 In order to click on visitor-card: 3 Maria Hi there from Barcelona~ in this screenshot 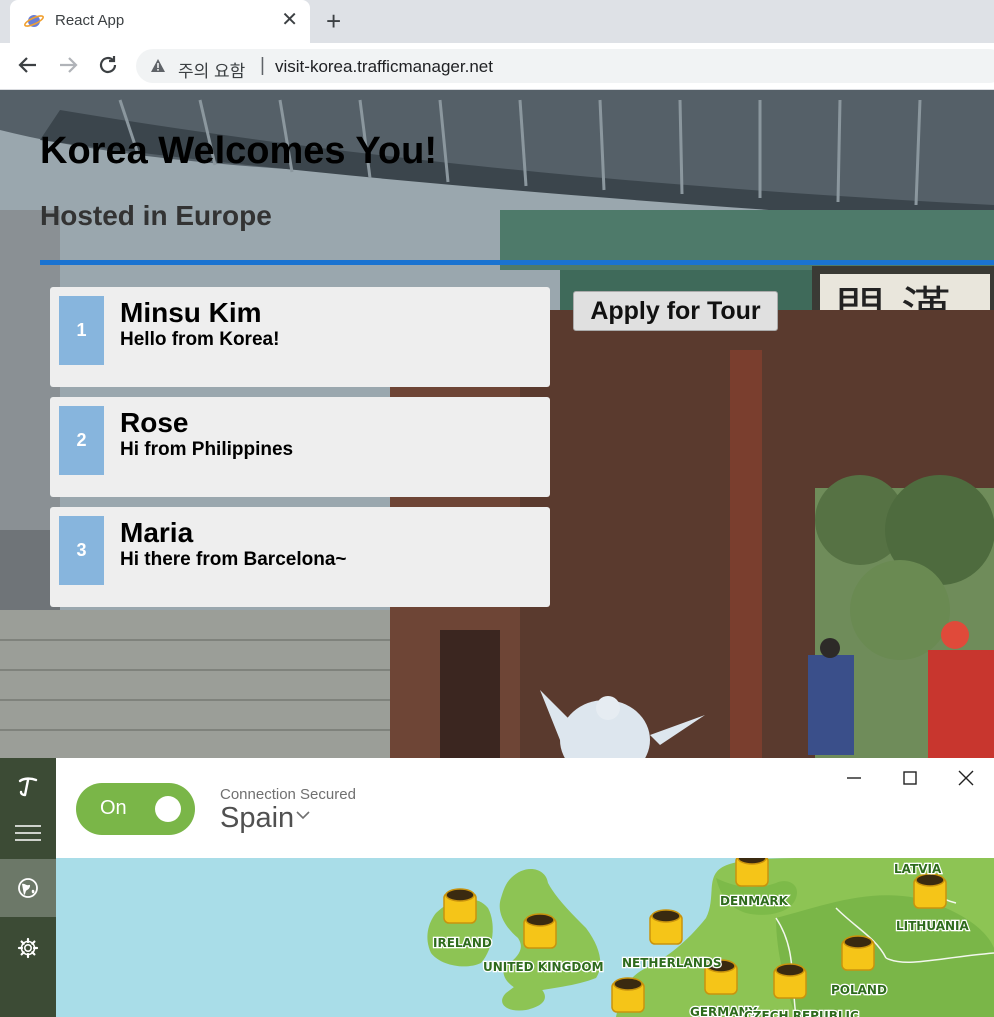, I will do `click(300, 557)`.